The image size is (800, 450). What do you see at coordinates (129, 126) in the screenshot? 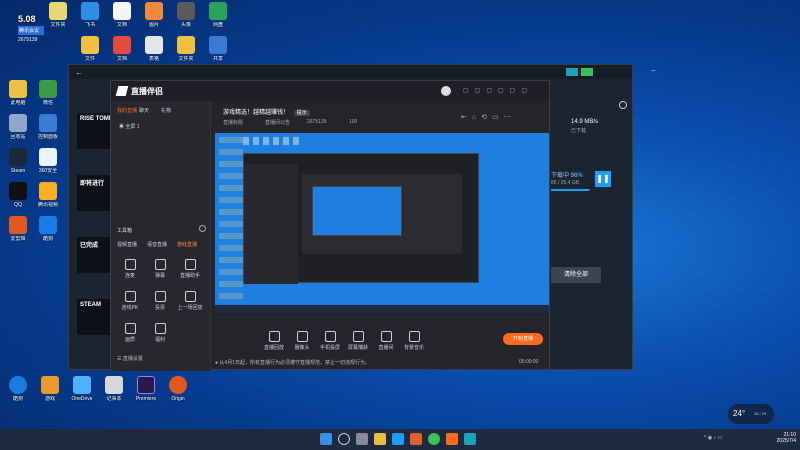
I see `scene-item: ◉ 全屏 1` at bounding box center [129, 126].